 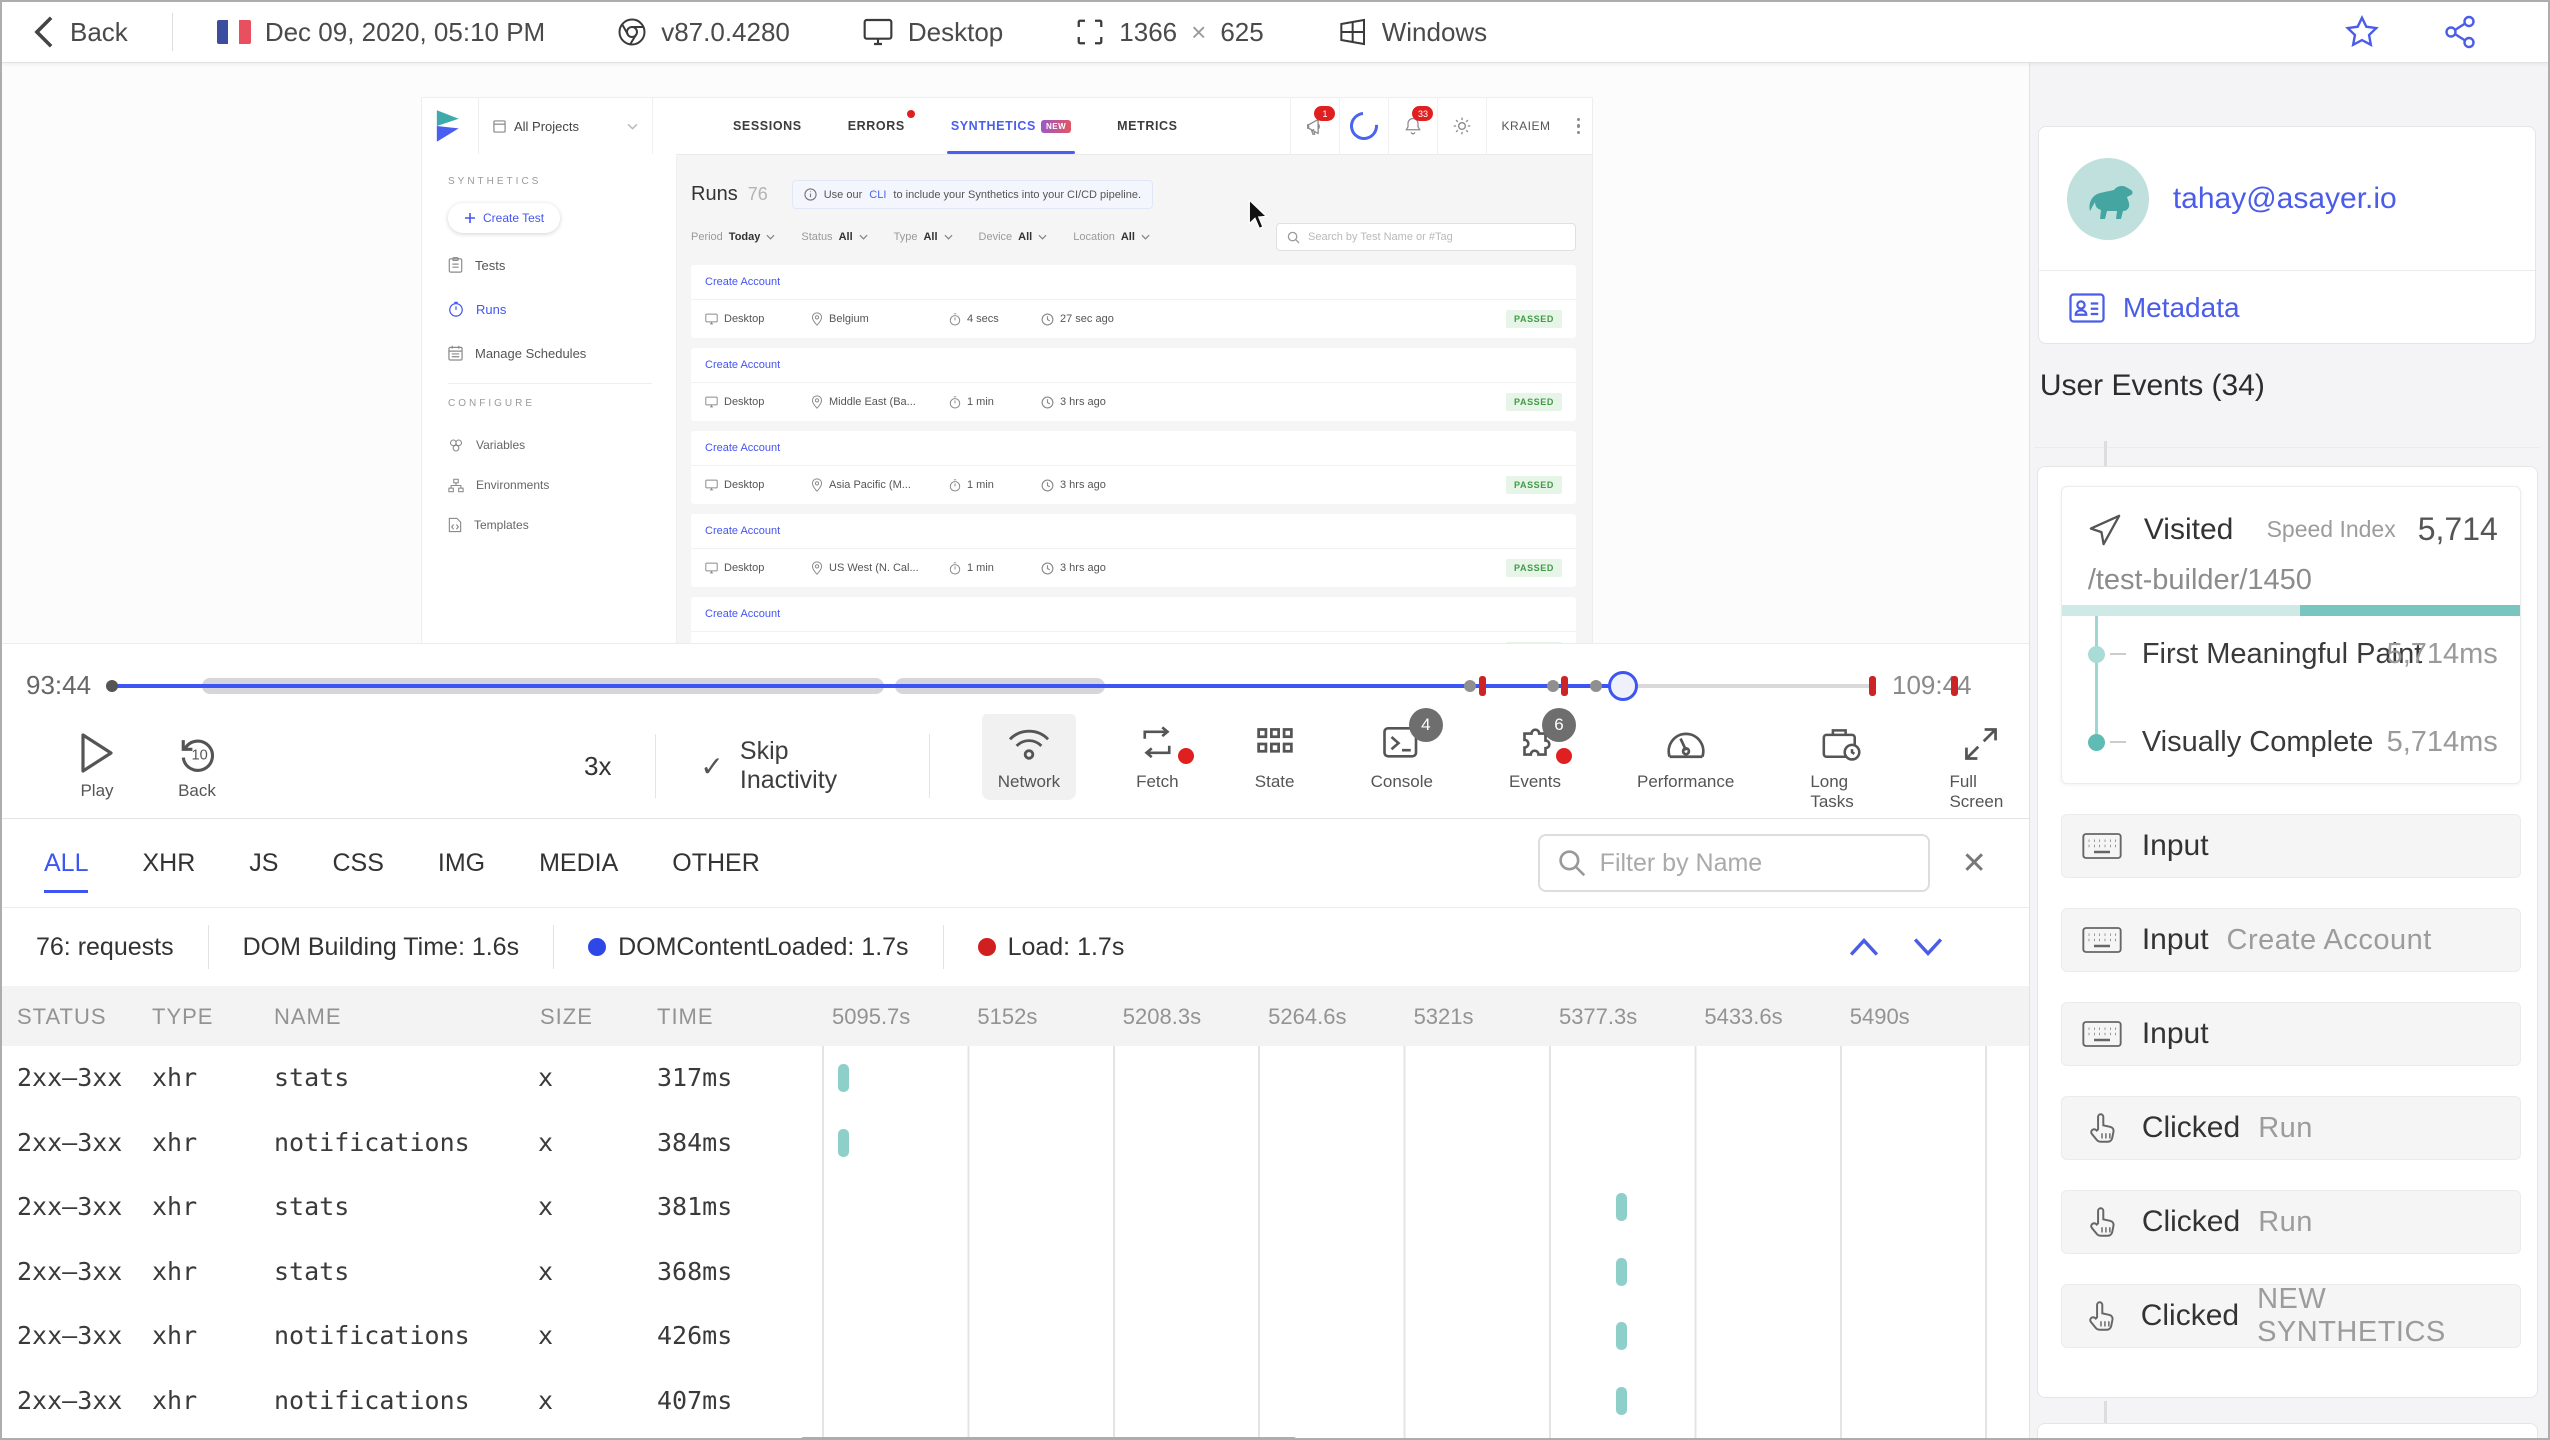 I want to click on filter-device: Device All, so click(x=1013, y=237).